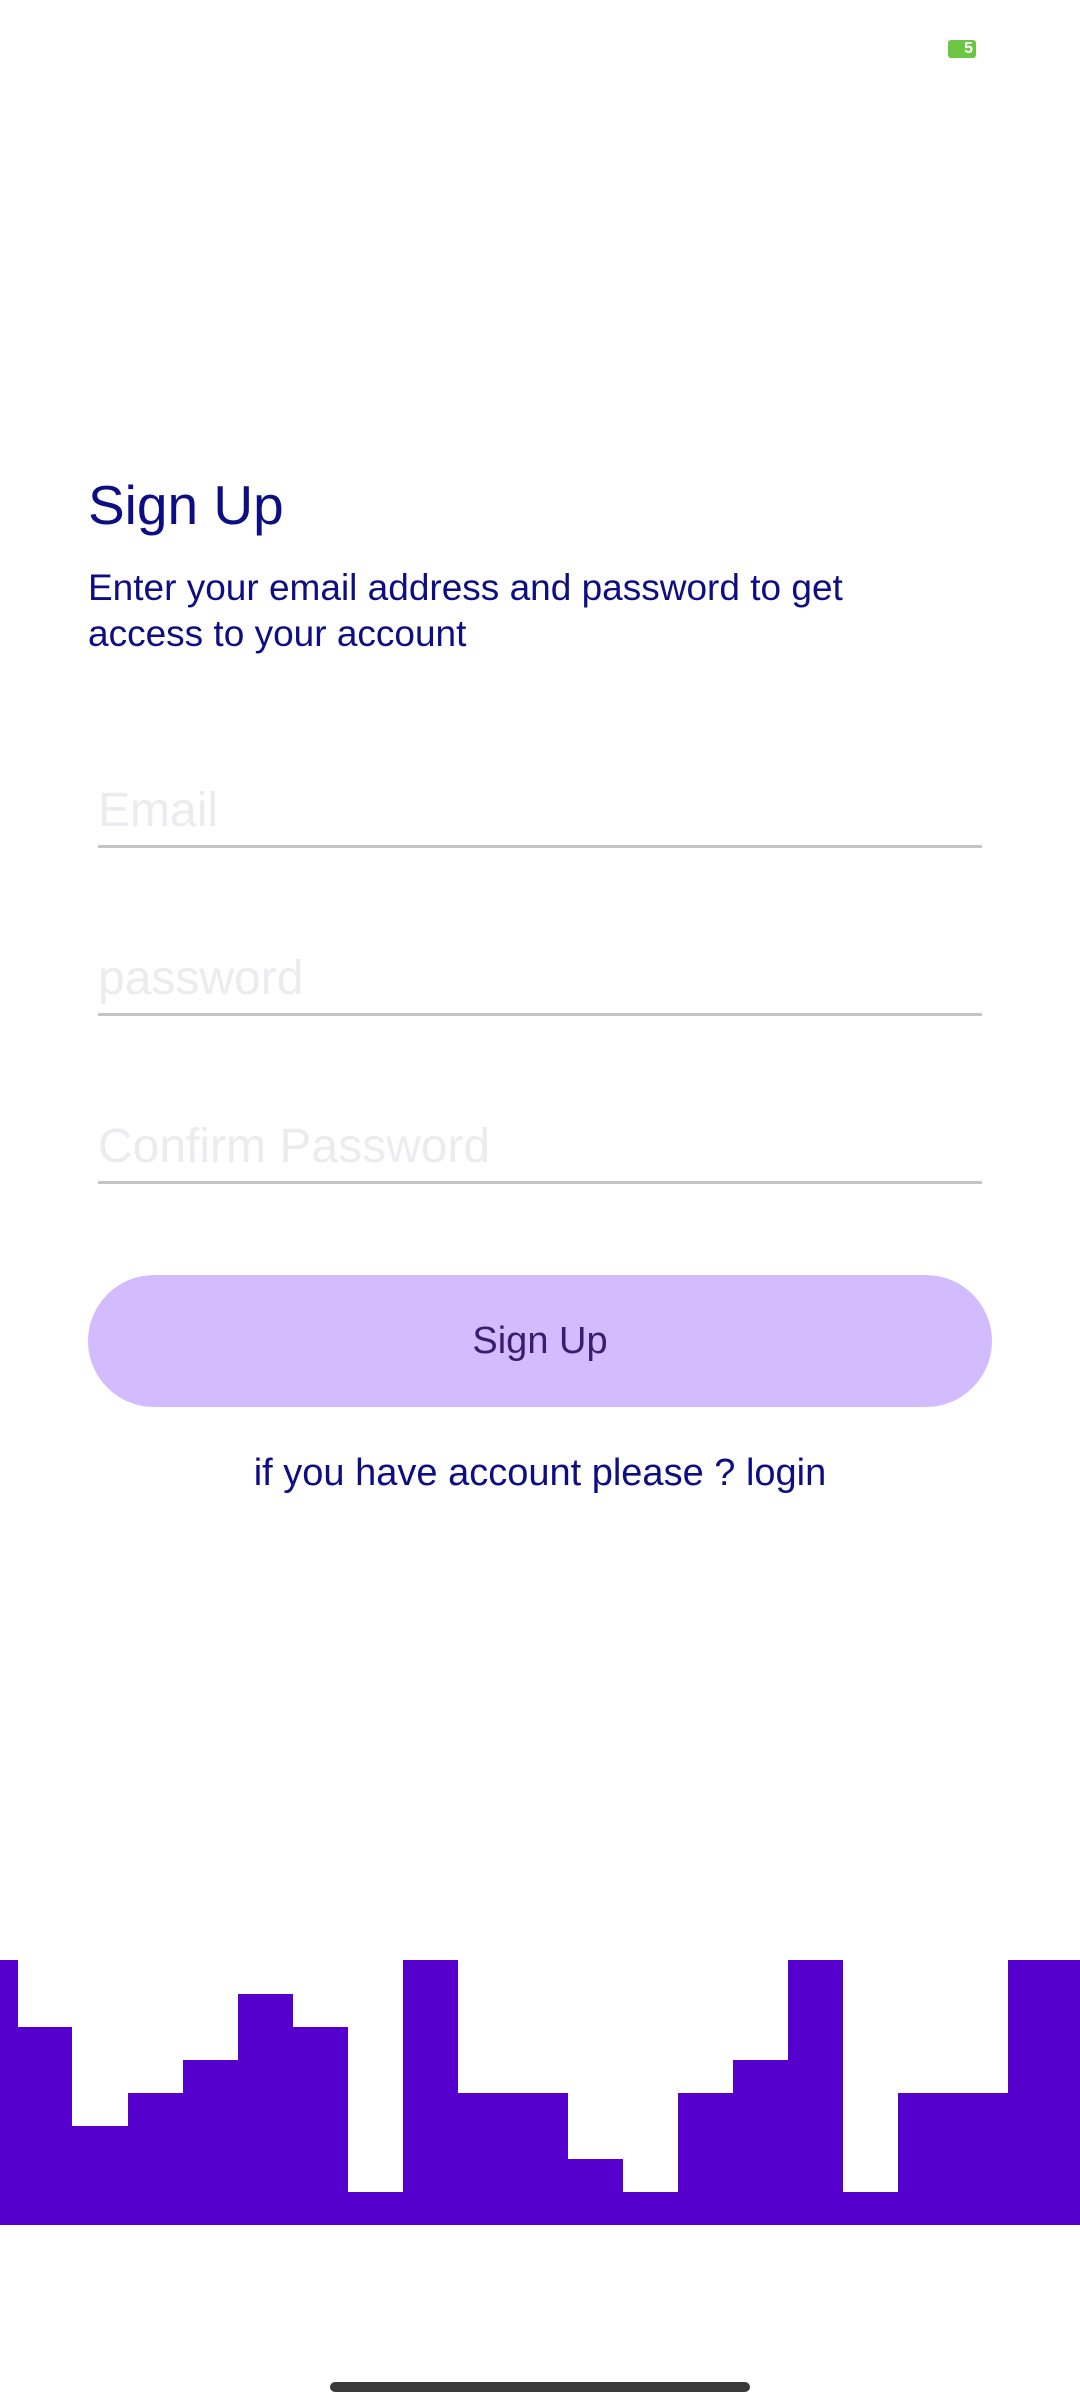  I want to click on battery-level: 5, so click(968, 48).